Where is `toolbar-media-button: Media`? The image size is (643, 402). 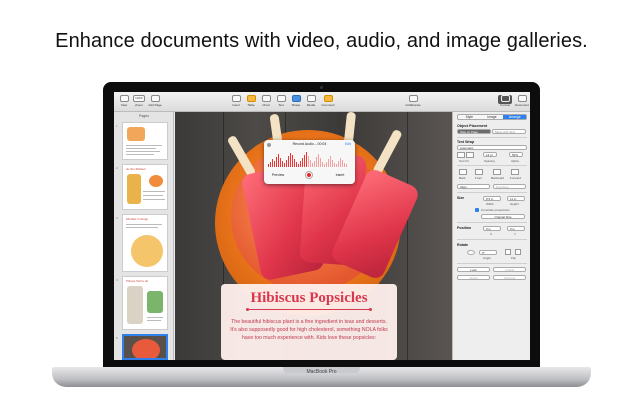 toolbar-media-button: Media is located at coordinates (311, 101).